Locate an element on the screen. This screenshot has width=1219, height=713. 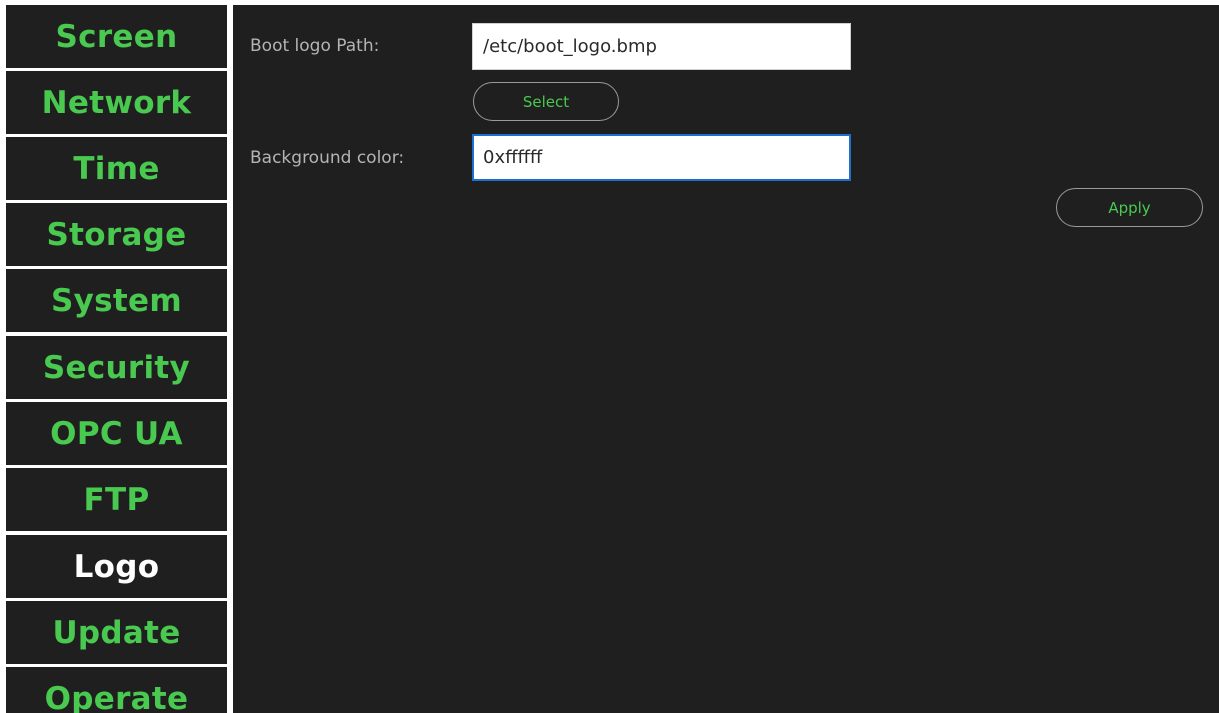
sidebar-item-ftp: FTP is located at coordinates (116, 499).